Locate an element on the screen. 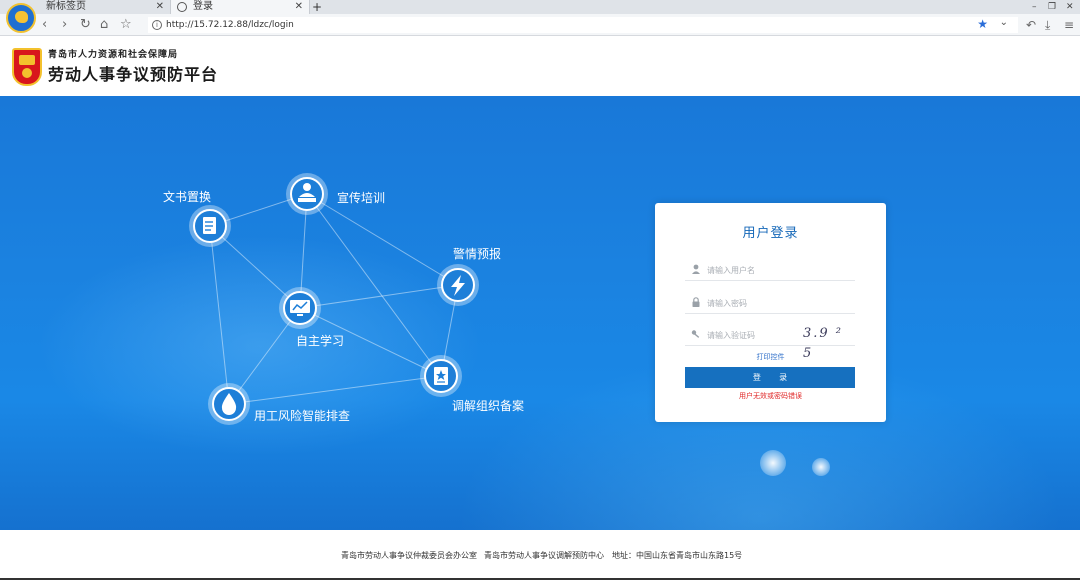  login-button: 登 录 is located at coordinates (770, 377).